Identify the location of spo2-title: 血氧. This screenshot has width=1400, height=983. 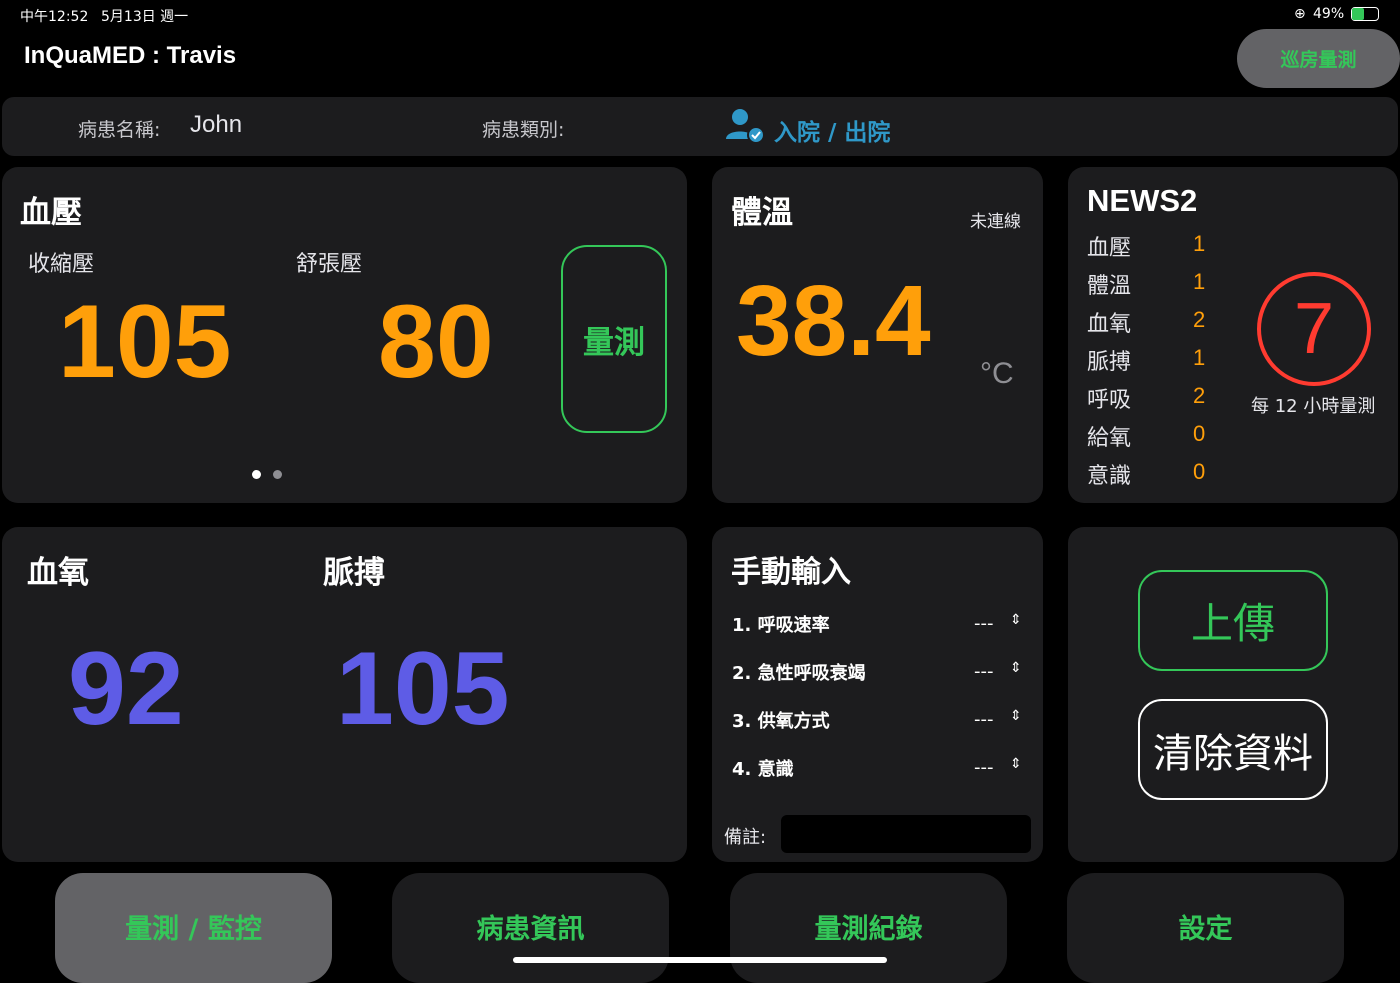
(58, 573).